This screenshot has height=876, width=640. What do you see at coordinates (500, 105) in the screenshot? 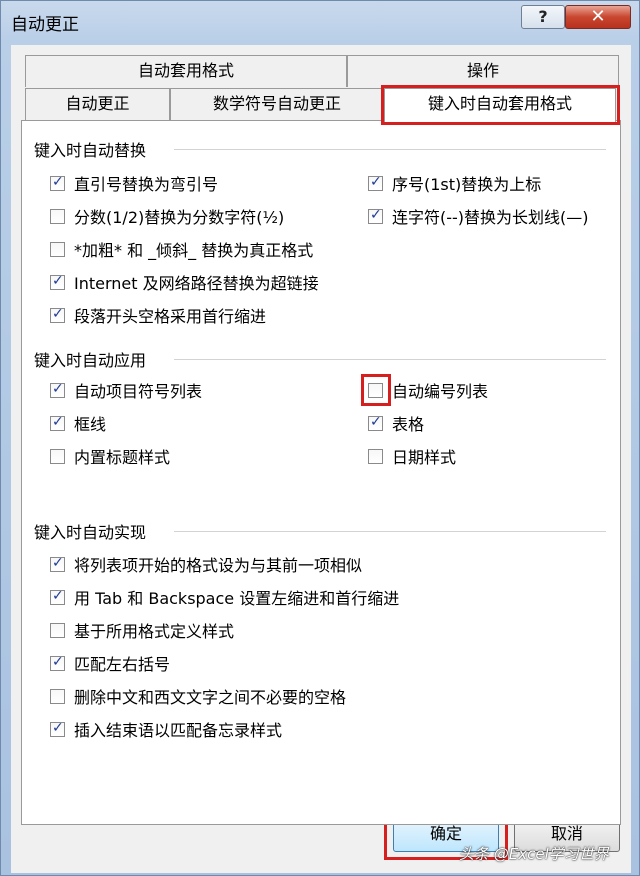
I see `tab-highlight-box` at bounding box center [500, 105].